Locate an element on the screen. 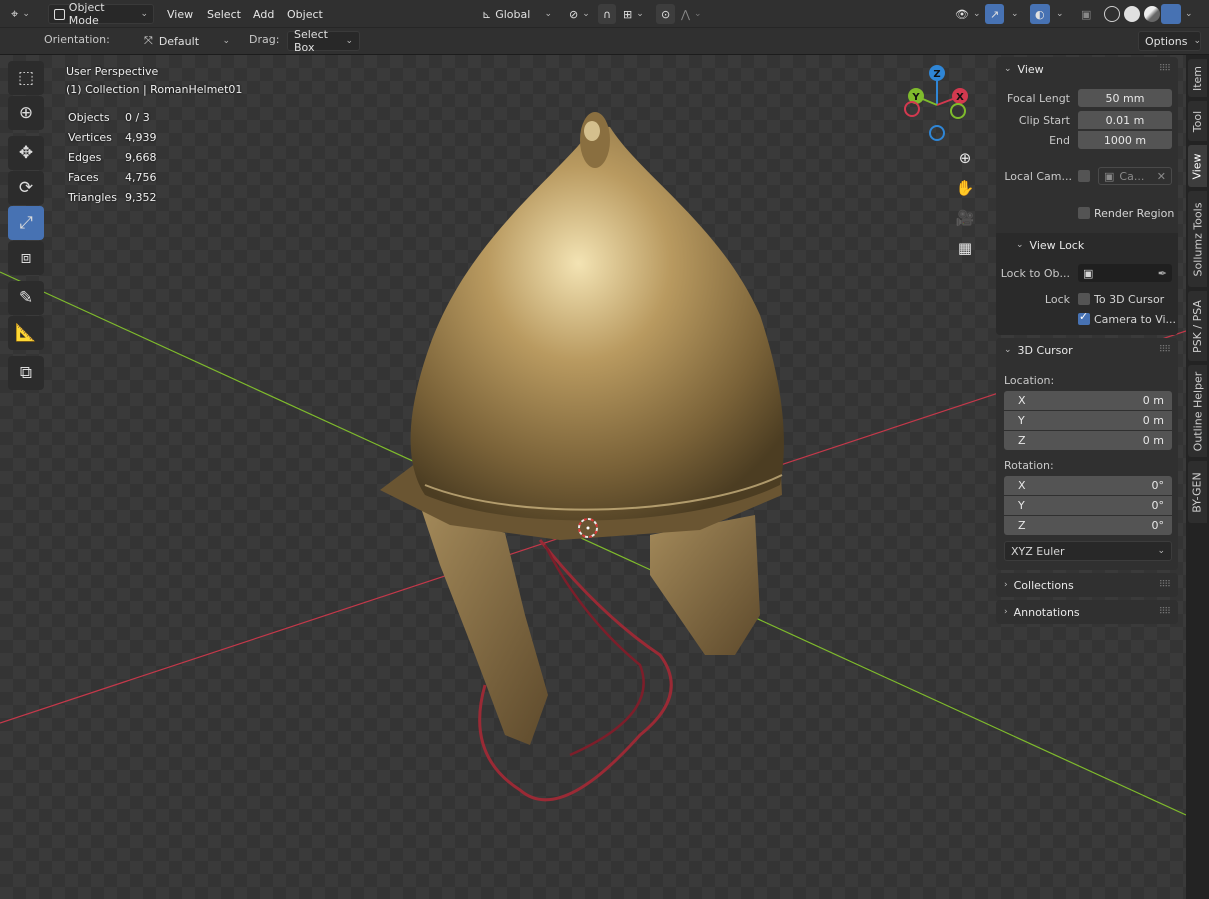  tab-psk-psa: PSK / PSA is located at coordinates (1197, 326).